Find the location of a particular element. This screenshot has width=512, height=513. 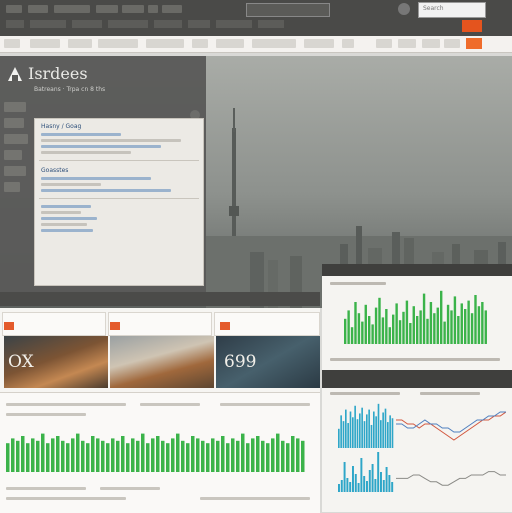

address-bar is located at coordinates (288, 10).